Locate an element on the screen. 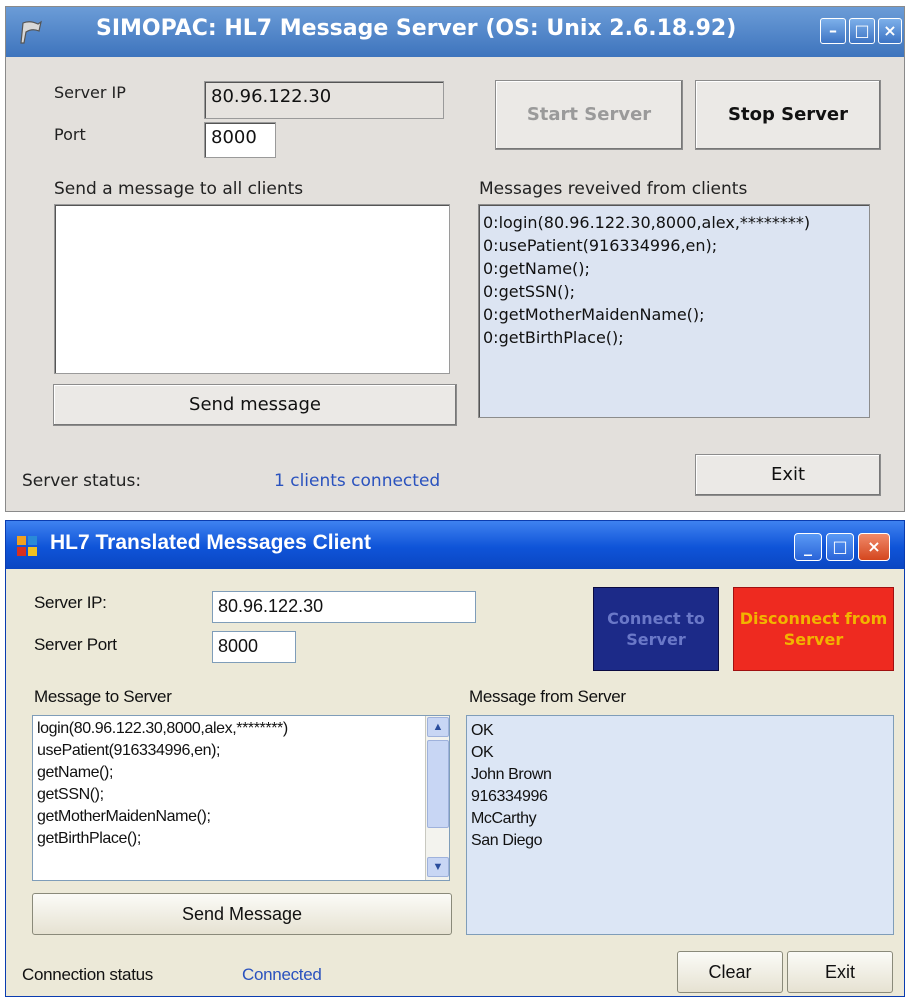  client-exit-button: Exit is located at coordinates (840, 972).